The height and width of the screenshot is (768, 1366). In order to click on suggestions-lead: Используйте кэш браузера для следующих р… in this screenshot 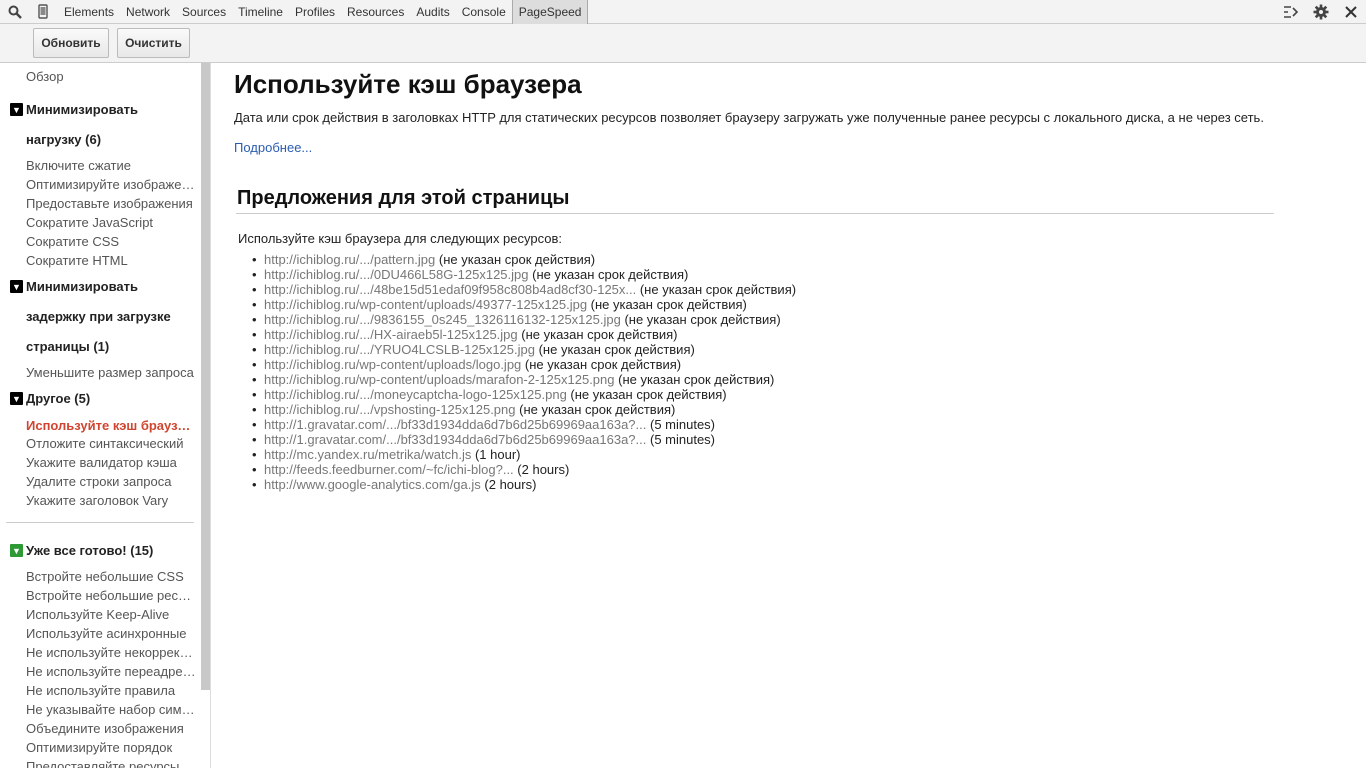, I will do `click(400, 238)`.